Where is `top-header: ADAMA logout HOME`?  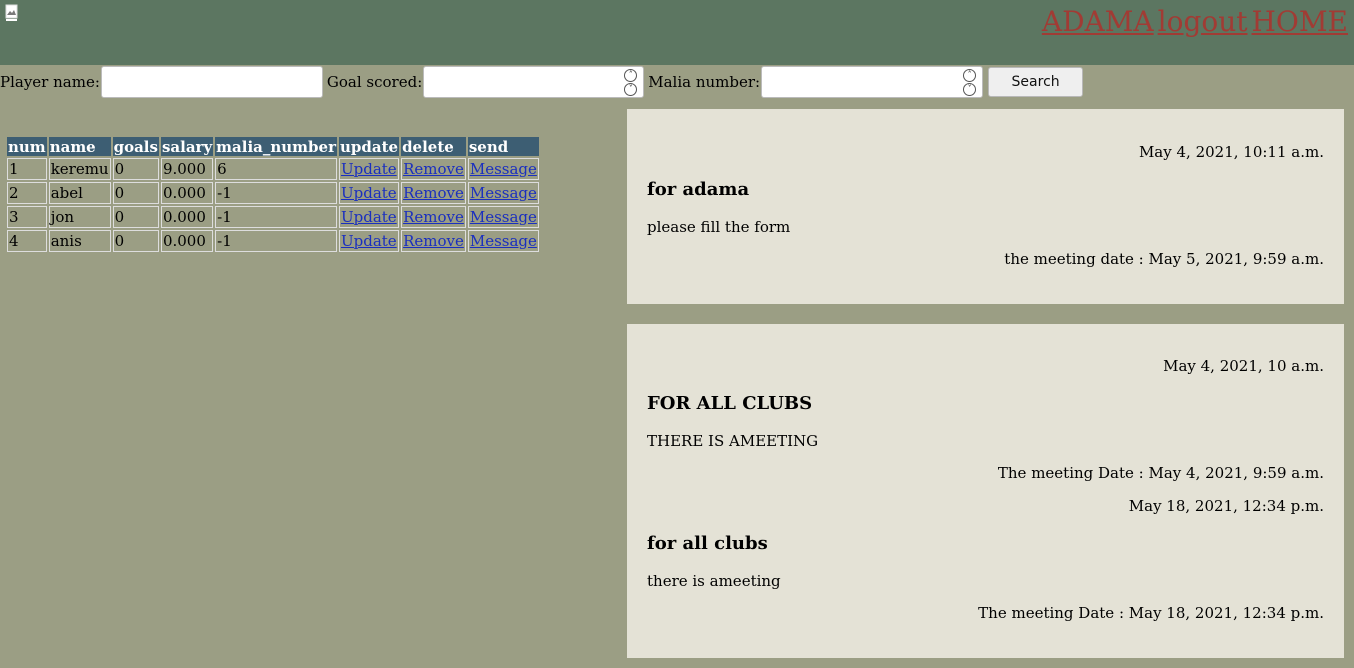 top-header: ADAMA logout HOME is located at coordinates (677, 32).